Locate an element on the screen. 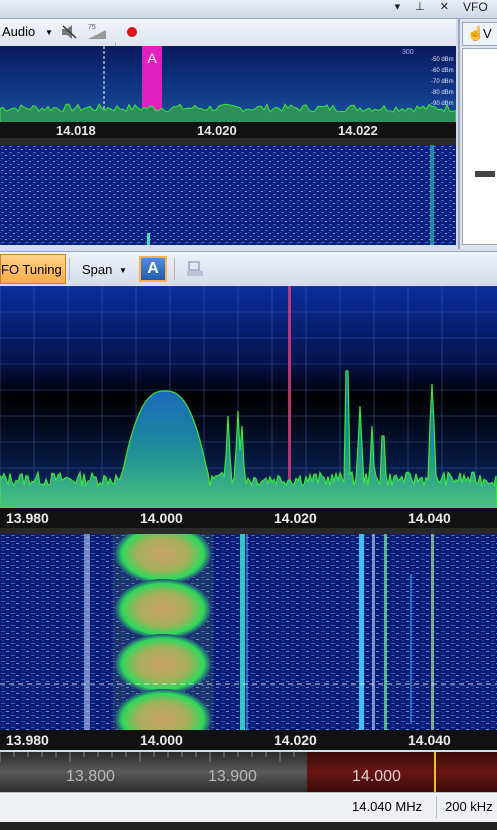 This screenshot has height=830, width=497. main-tick-label: 14.040 is located at coordinates (429, 518).